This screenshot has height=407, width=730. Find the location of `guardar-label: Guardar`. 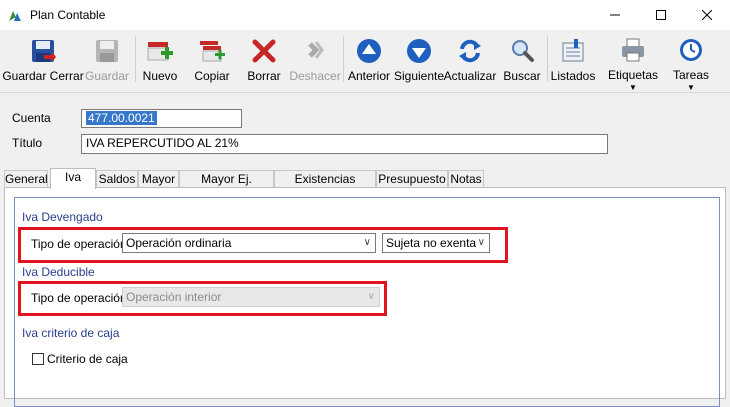

guardar-label: Guardar is located at coordinates (107, 76).